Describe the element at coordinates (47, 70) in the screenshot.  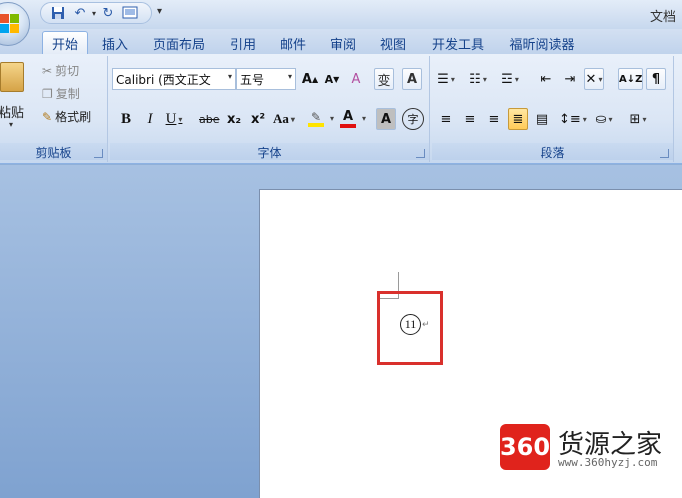
I see `scissors-icon: ✂` at that location.